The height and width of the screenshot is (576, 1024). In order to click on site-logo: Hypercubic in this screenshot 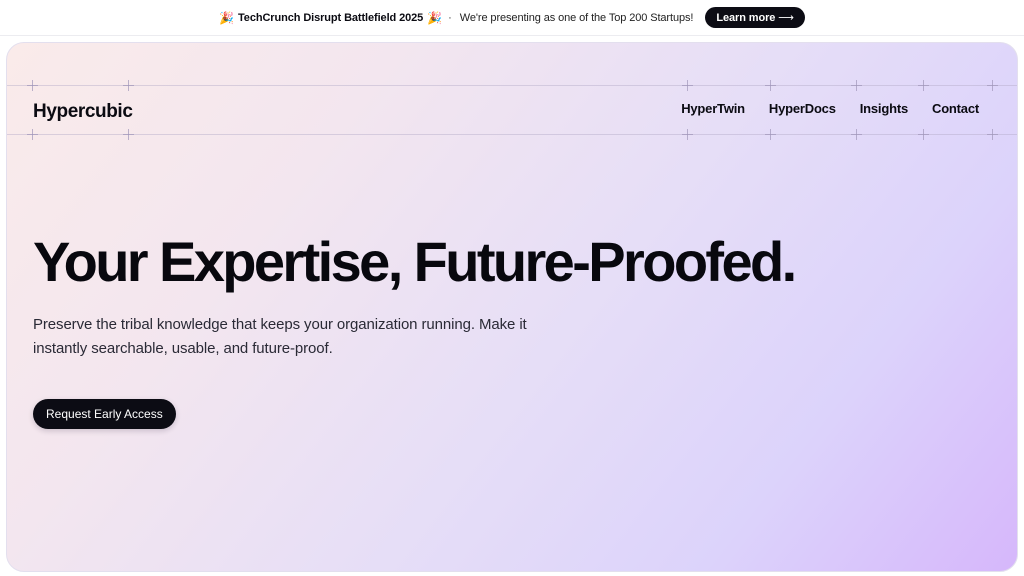, I will do `click(83, 112)`.